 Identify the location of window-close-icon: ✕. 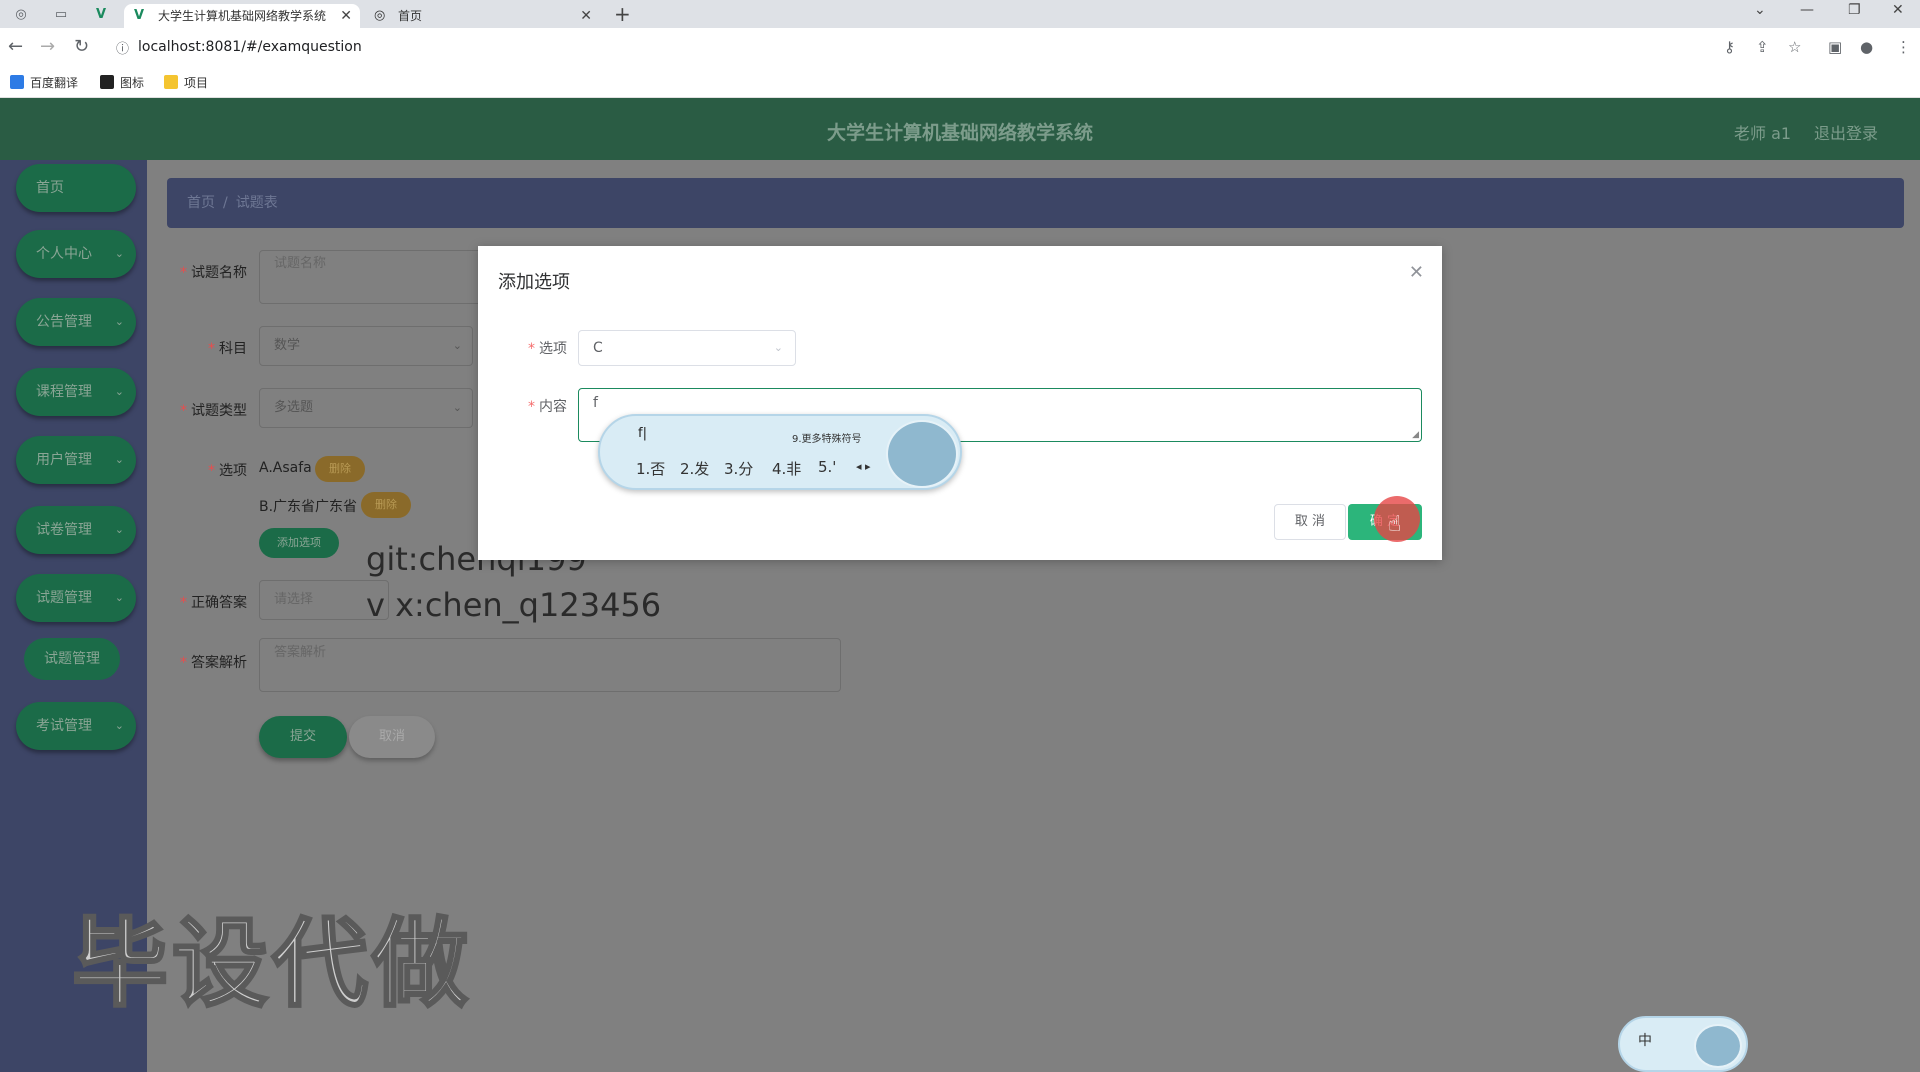
(1898, 10).